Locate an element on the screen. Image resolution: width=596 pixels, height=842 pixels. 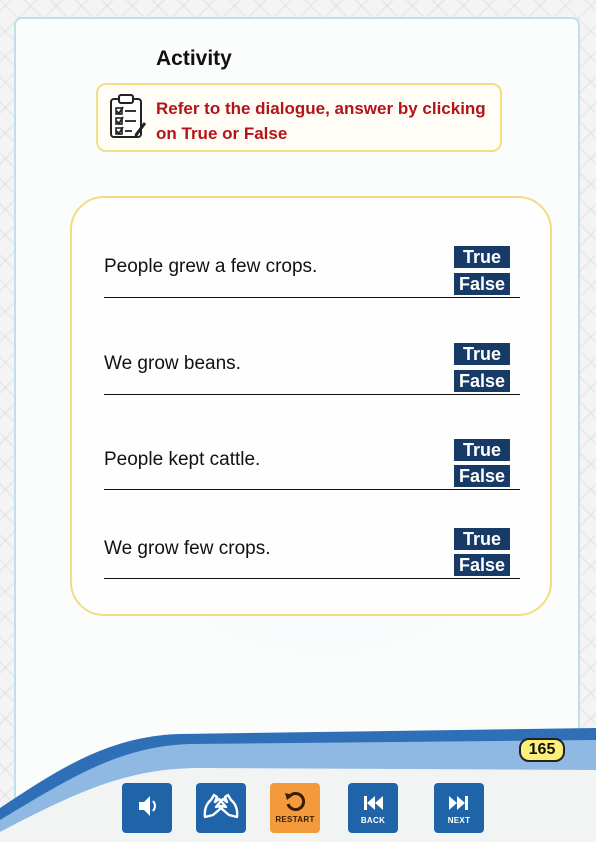
restart-button: RESTART is located at coordinates (295, 808).